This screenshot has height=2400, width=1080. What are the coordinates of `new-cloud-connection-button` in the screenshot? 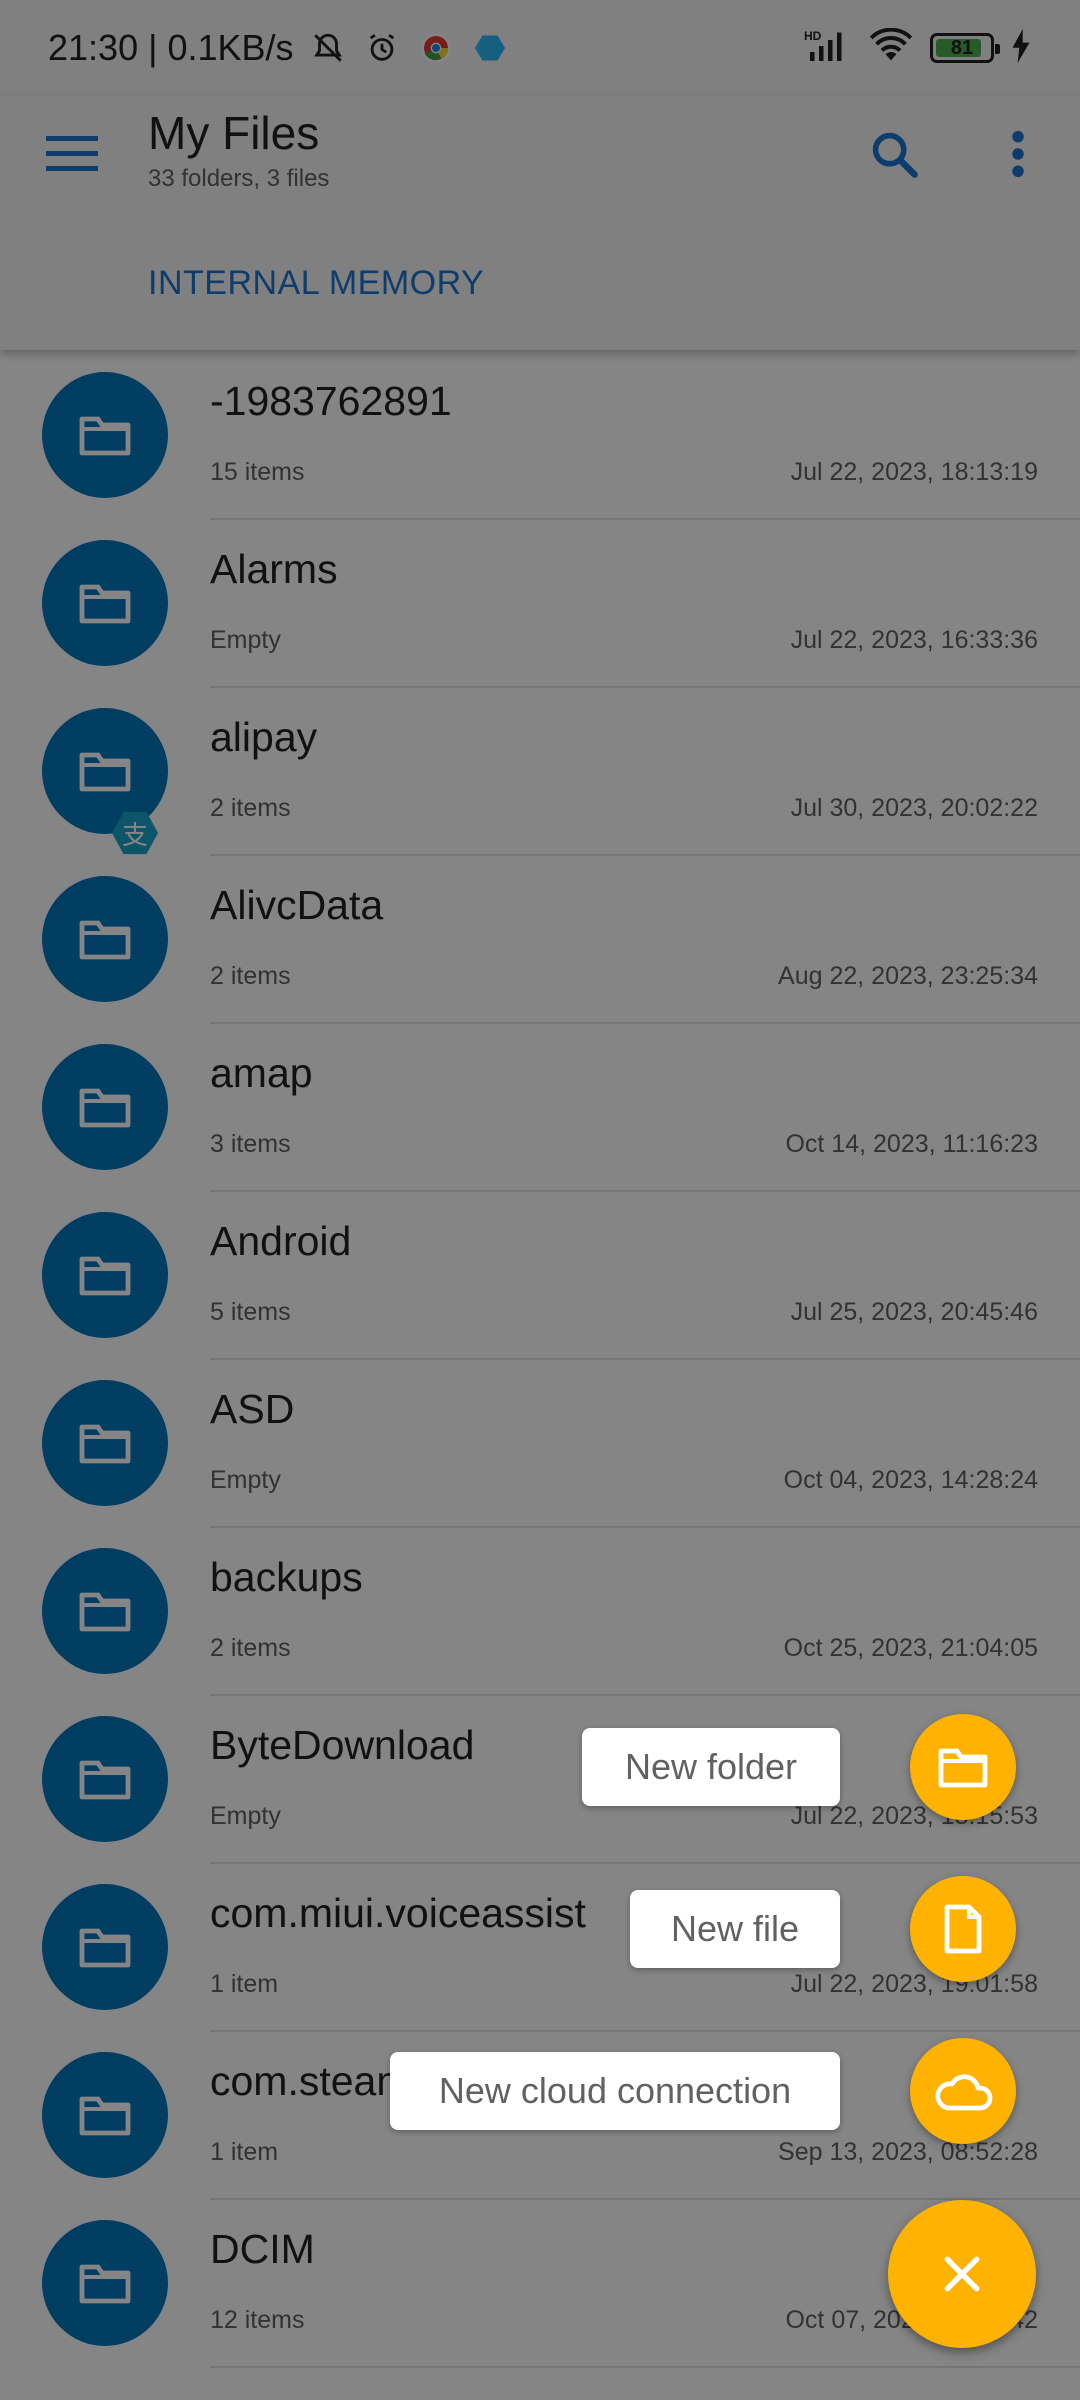 It's located at (963, 2091).